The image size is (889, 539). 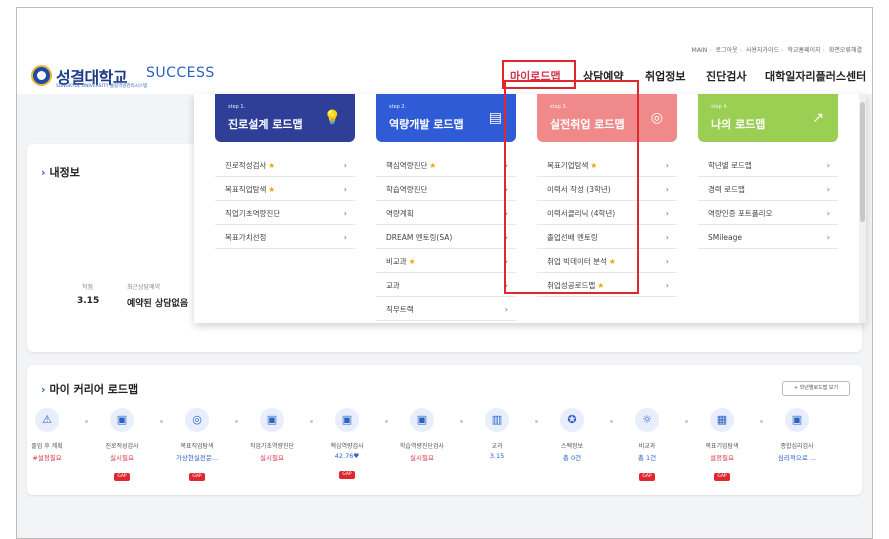 What do you see at coordinates (272, 435) in the screenshot?
I see `roadmap-node: ▣ 직업기초역량진단 실시필요` at bounding box center [272, 435].